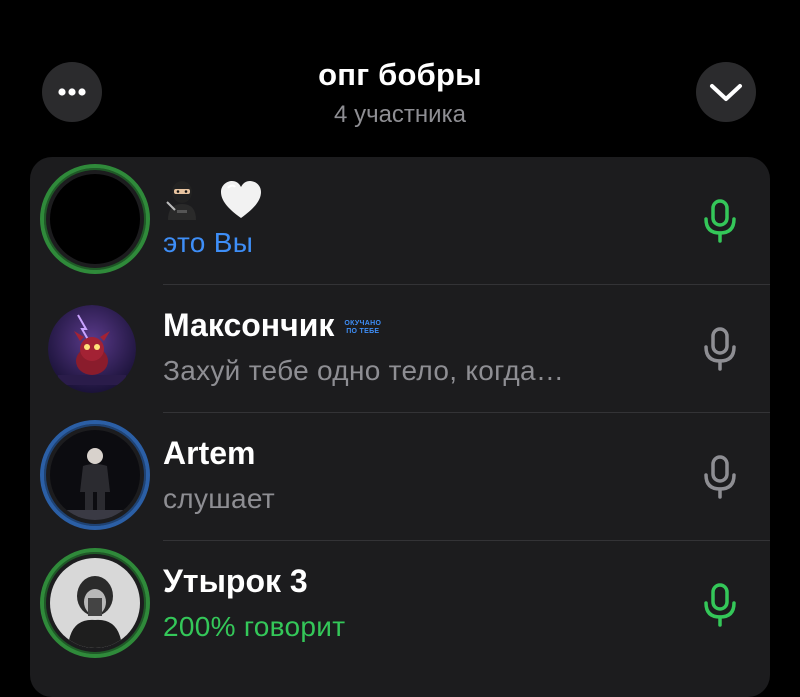 The image size is (800, 697). I want to click on participant-name: Artem, so click(209, 453).